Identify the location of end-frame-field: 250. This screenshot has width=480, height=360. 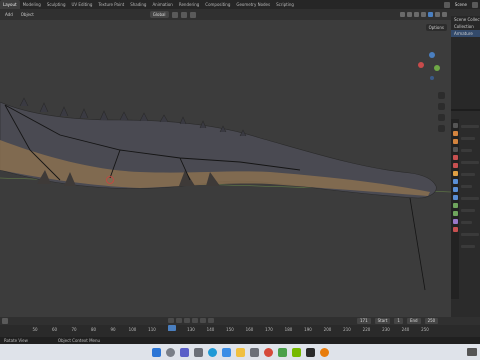
(431, 321).